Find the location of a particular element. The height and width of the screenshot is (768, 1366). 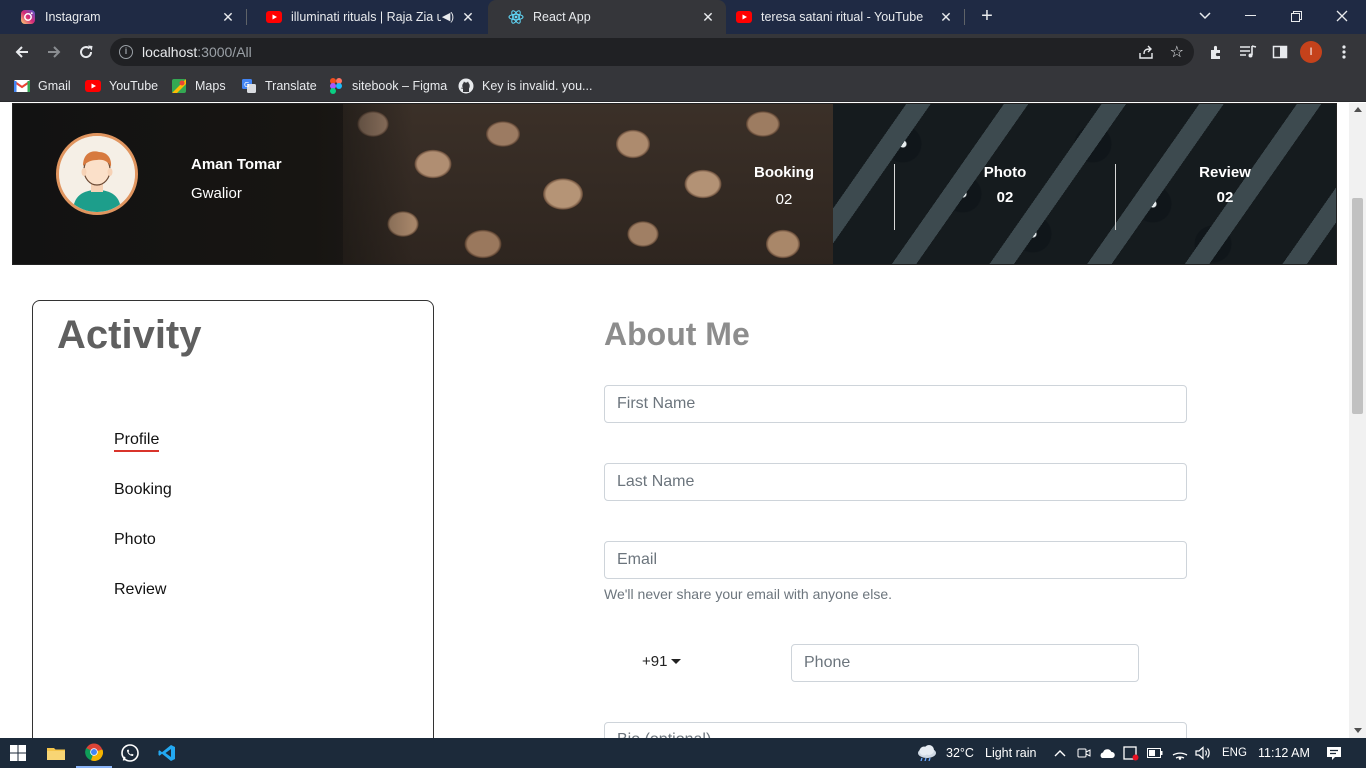

security-alert-icon is located at coordinates (1131, 753).